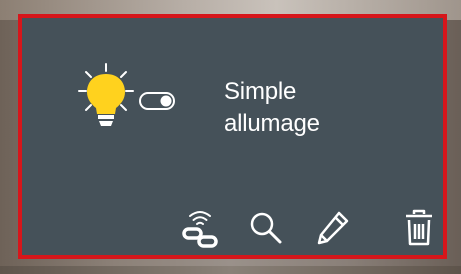  I want to click on search-icon, so click(266, 228).